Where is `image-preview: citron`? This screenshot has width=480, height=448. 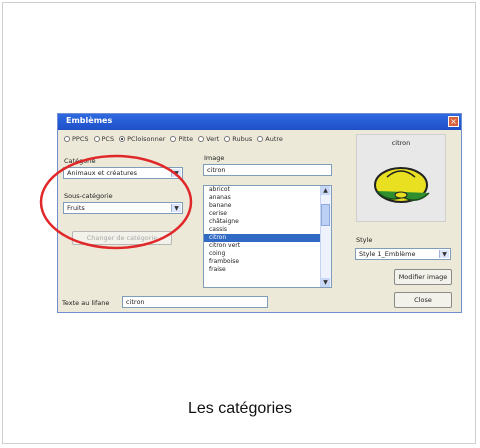 image-preview: citron is located at coordinates (401, 178).